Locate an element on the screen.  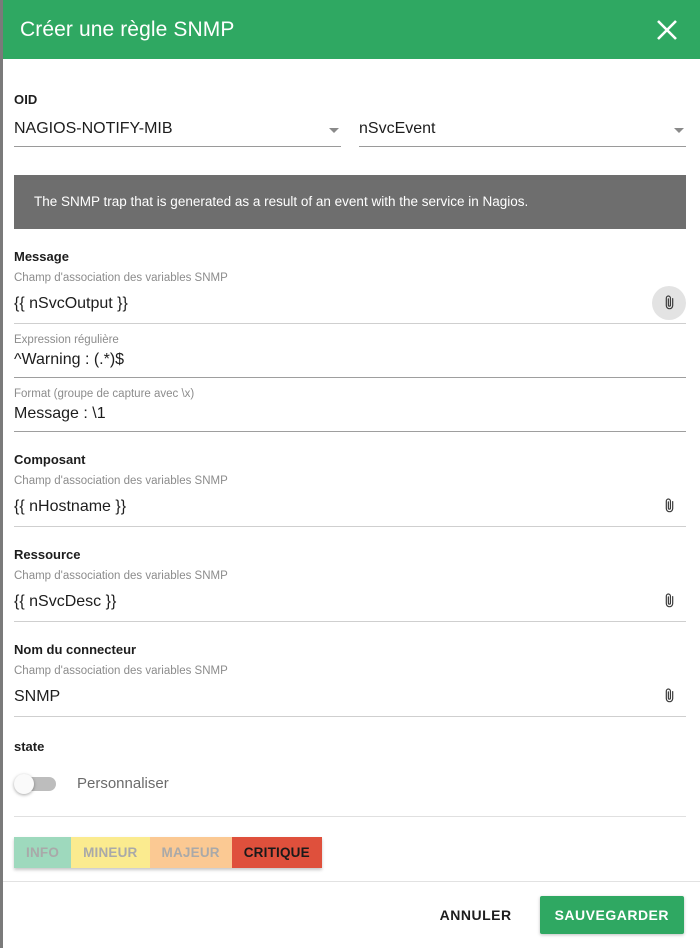
save-button: SAUVEGARDER is located at coordinates (611, 915).